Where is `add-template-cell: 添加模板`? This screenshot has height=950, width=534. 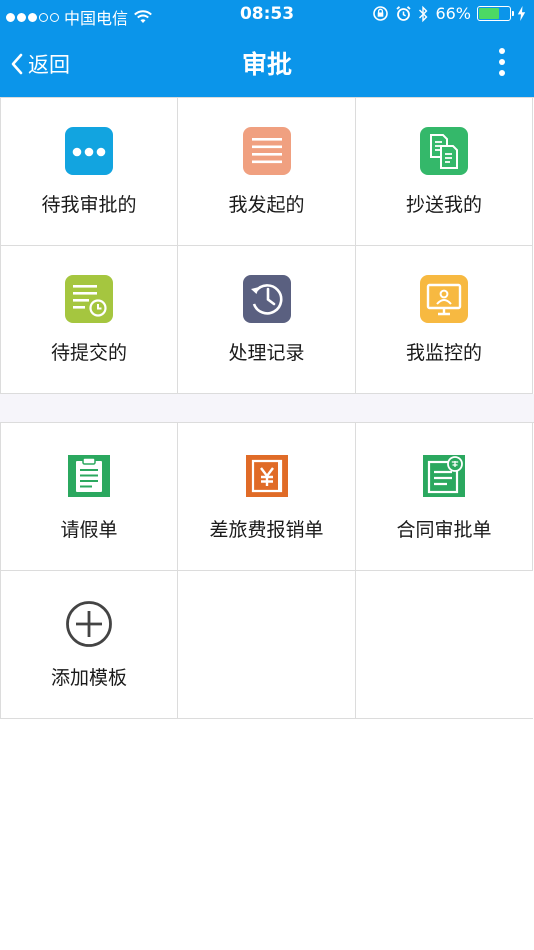 add-template-cell: 添加模板 is located at coordinates (89, 645).